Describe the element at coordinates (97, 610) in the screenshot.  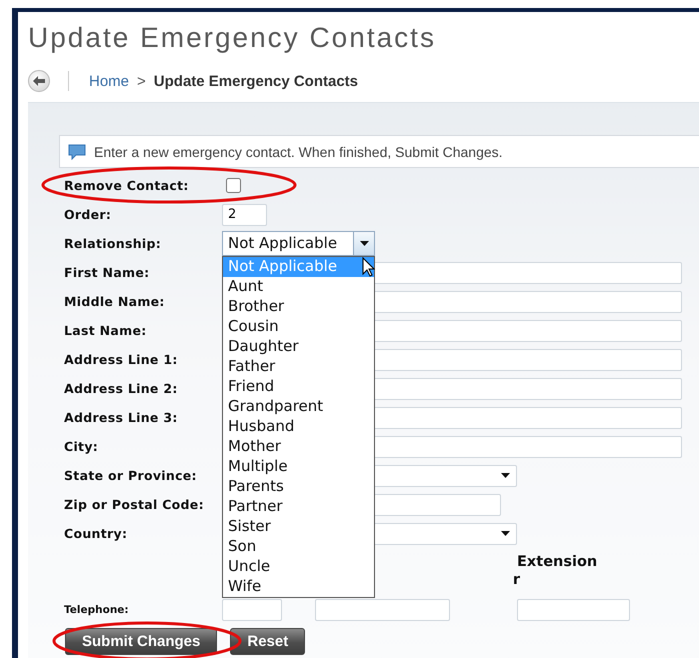
I see `field-label: Telephone:` at that location.